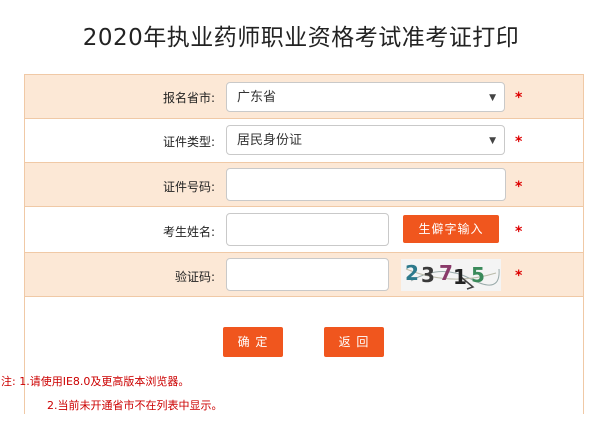 The image size is (602, 424). I want to click on row-province: 报名省市: 广东省 ▼ *, so click(304, 97).